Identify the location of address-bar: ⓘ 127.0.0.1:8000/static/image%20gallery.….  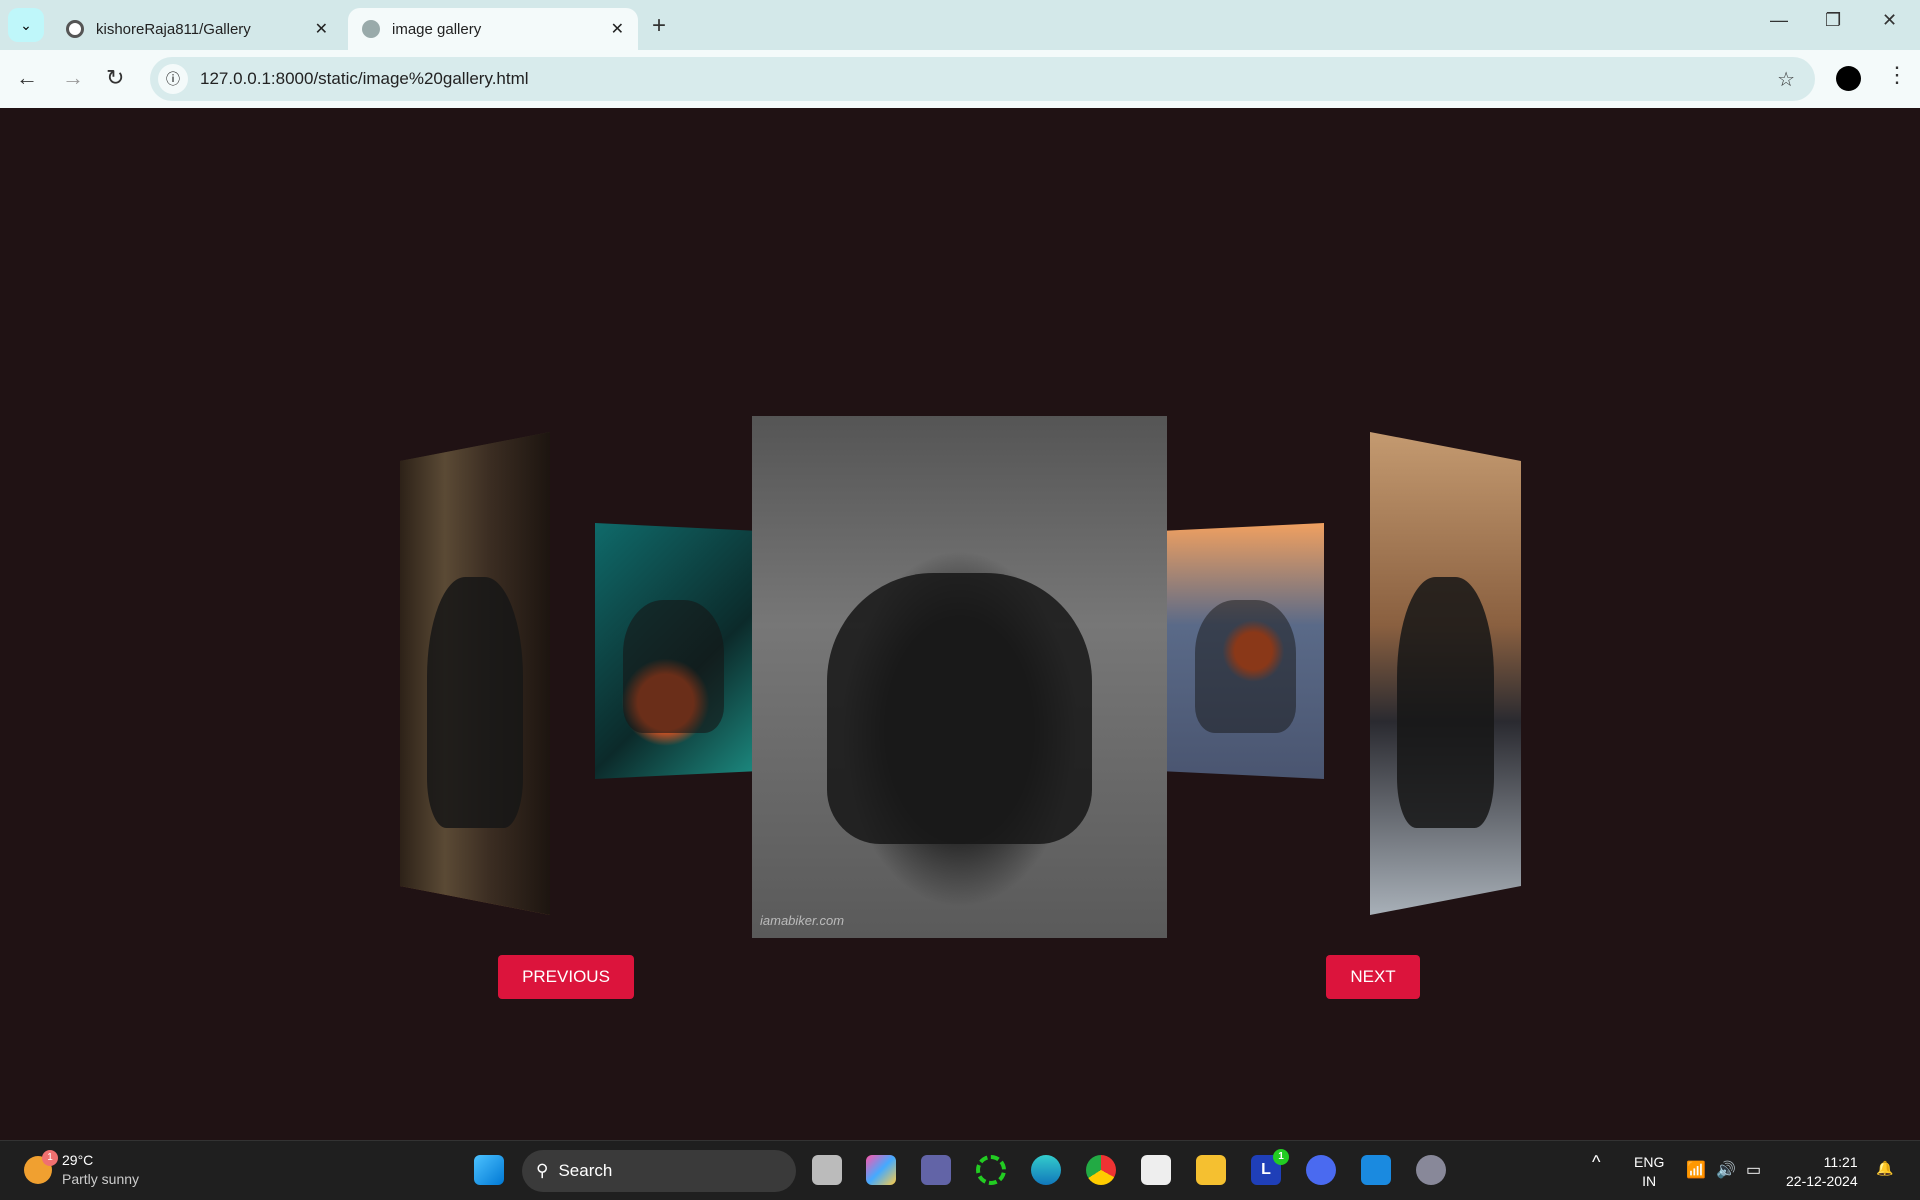
(982, 79).